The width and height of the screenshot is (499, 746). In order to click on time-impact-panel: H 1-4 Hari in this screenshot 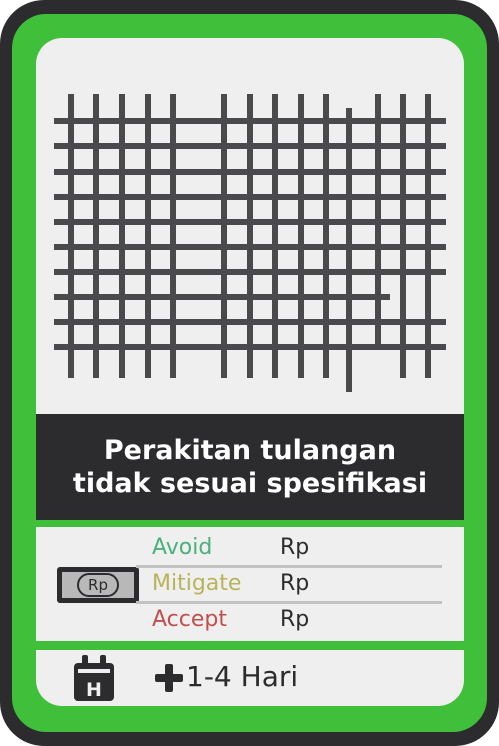, I will do `click(250, 678)`.